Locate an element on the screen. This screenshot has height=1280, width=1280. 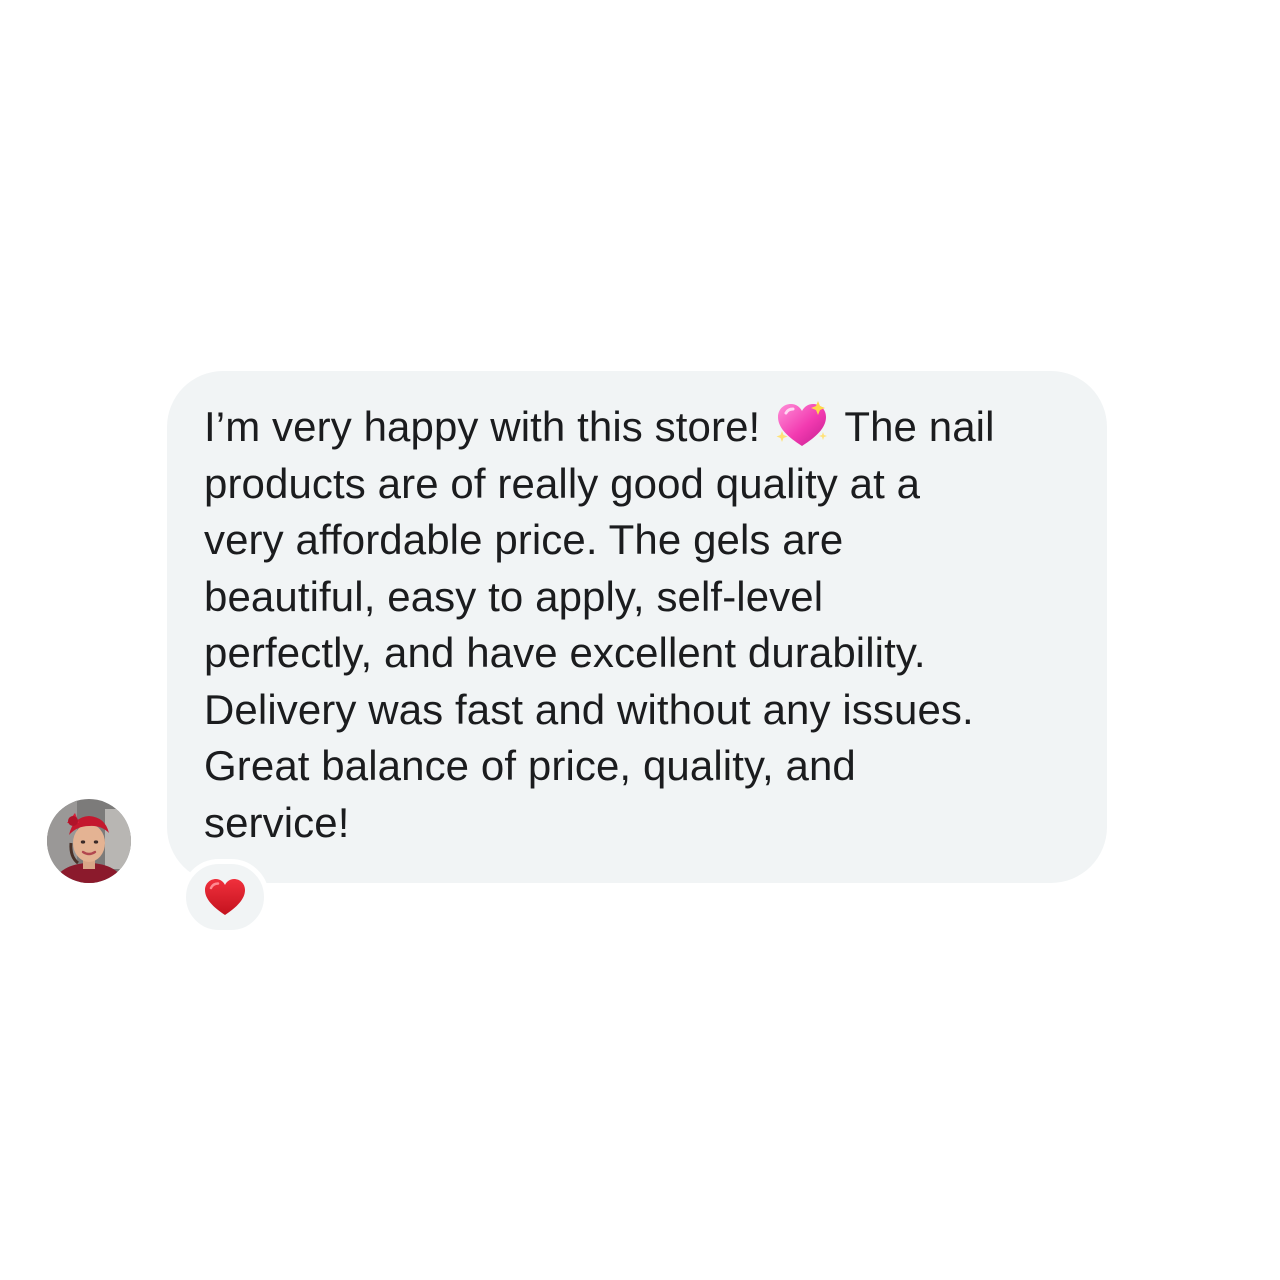
message-line: I’m very happy with this store! The nail is located at coordinates (637, 427).